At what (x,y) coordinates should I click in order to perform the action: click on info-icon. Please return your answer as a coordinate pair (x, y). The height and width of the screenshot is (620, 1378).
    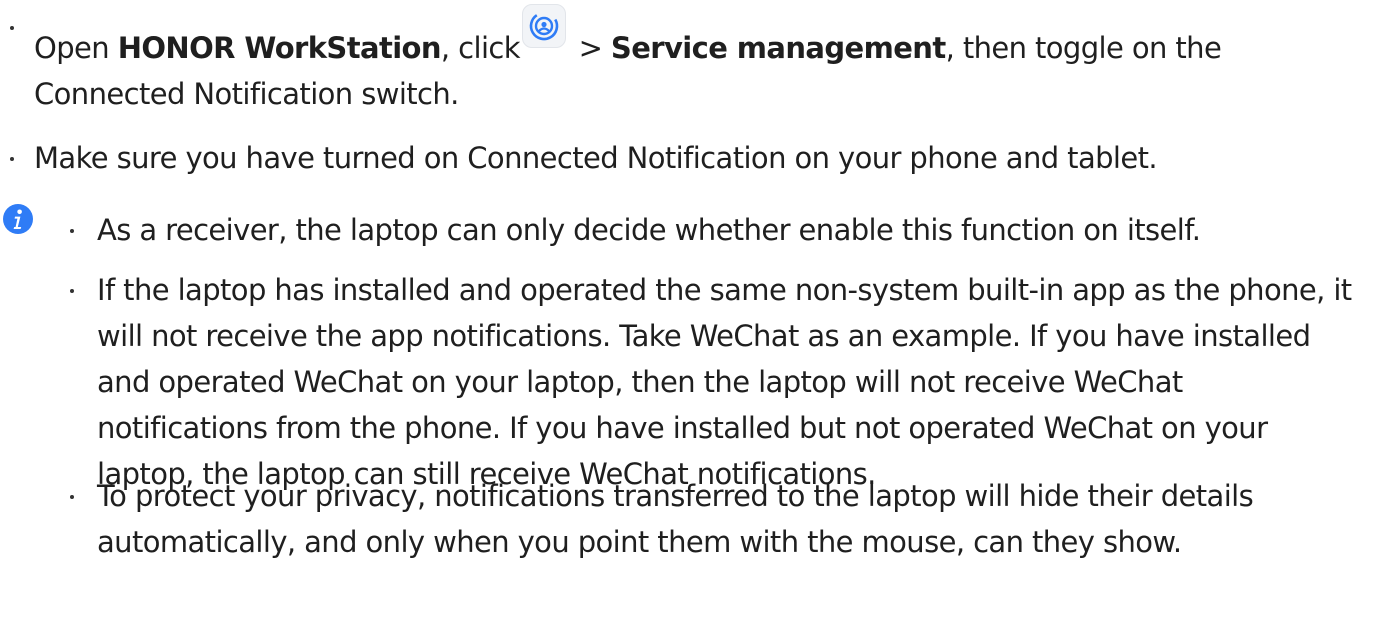
    Looking at the image, I should click on (18, 219).